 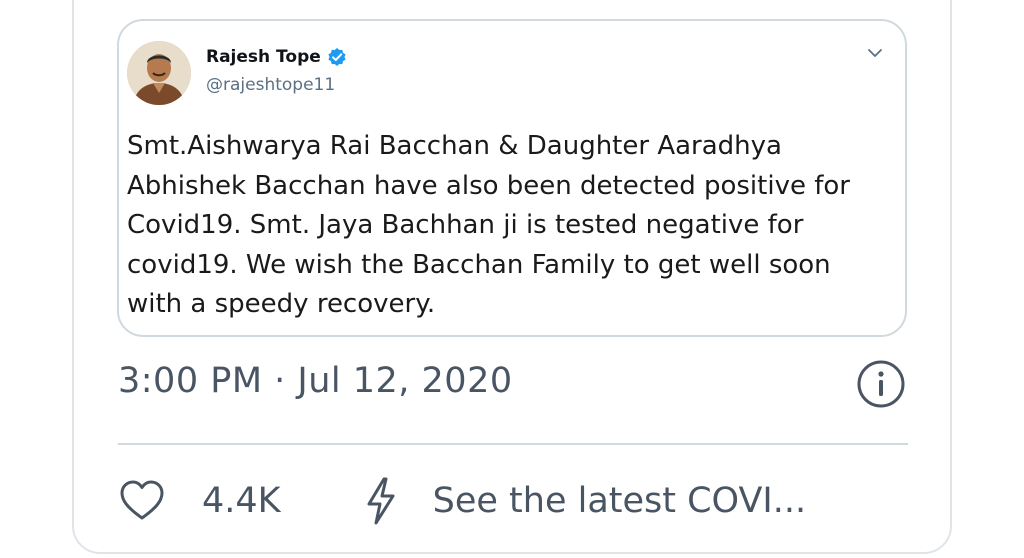 I want to click on heart-icon, so click(x=142, y=501).